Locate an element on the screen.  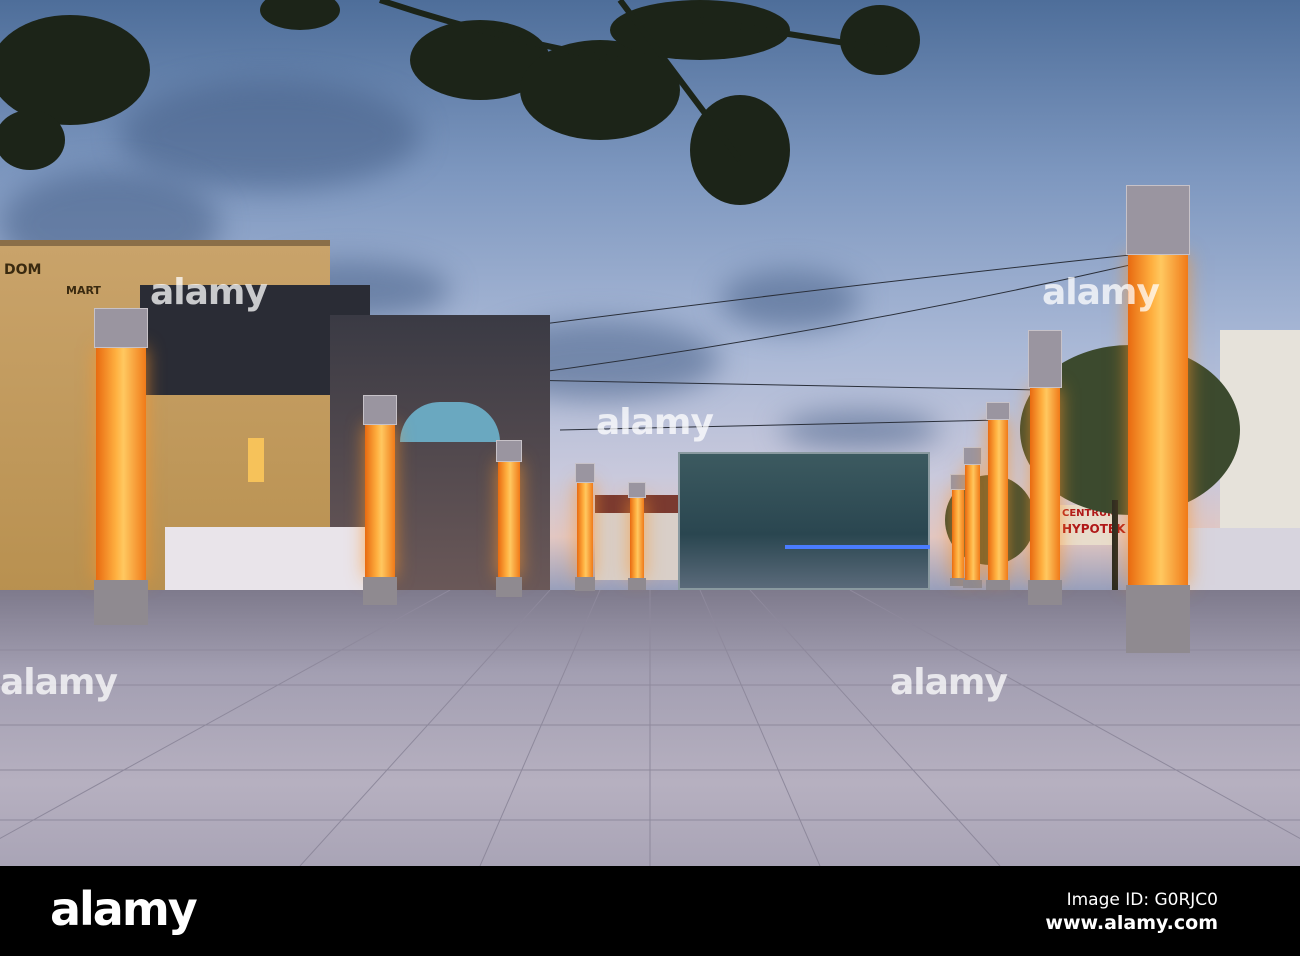
building-sign-mart: MART is located at coordinates (83, 290).